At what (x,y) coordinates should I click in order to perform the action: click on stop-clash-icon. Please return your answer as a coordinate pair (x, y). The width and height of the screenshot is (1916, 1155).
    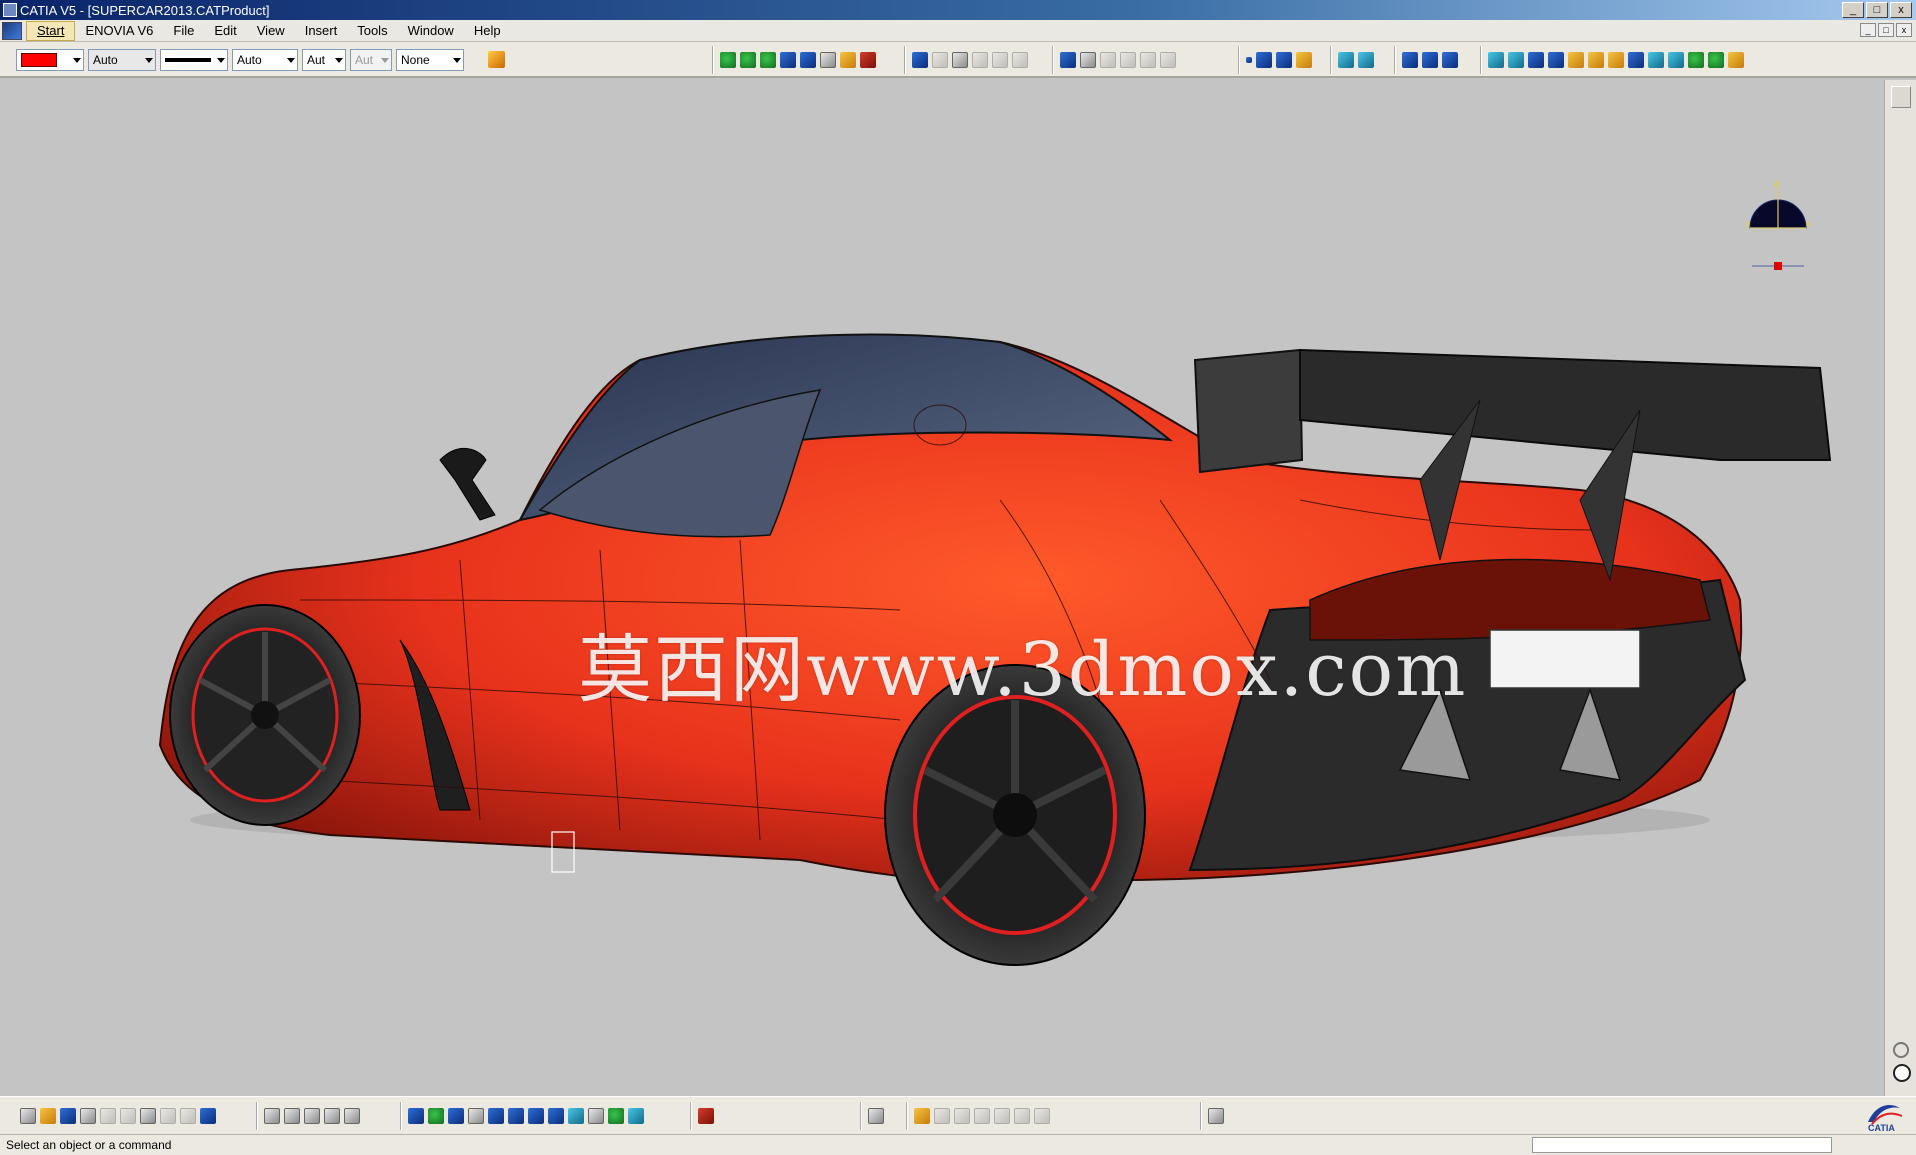
    Looking at the image, I should click on (828, 60).